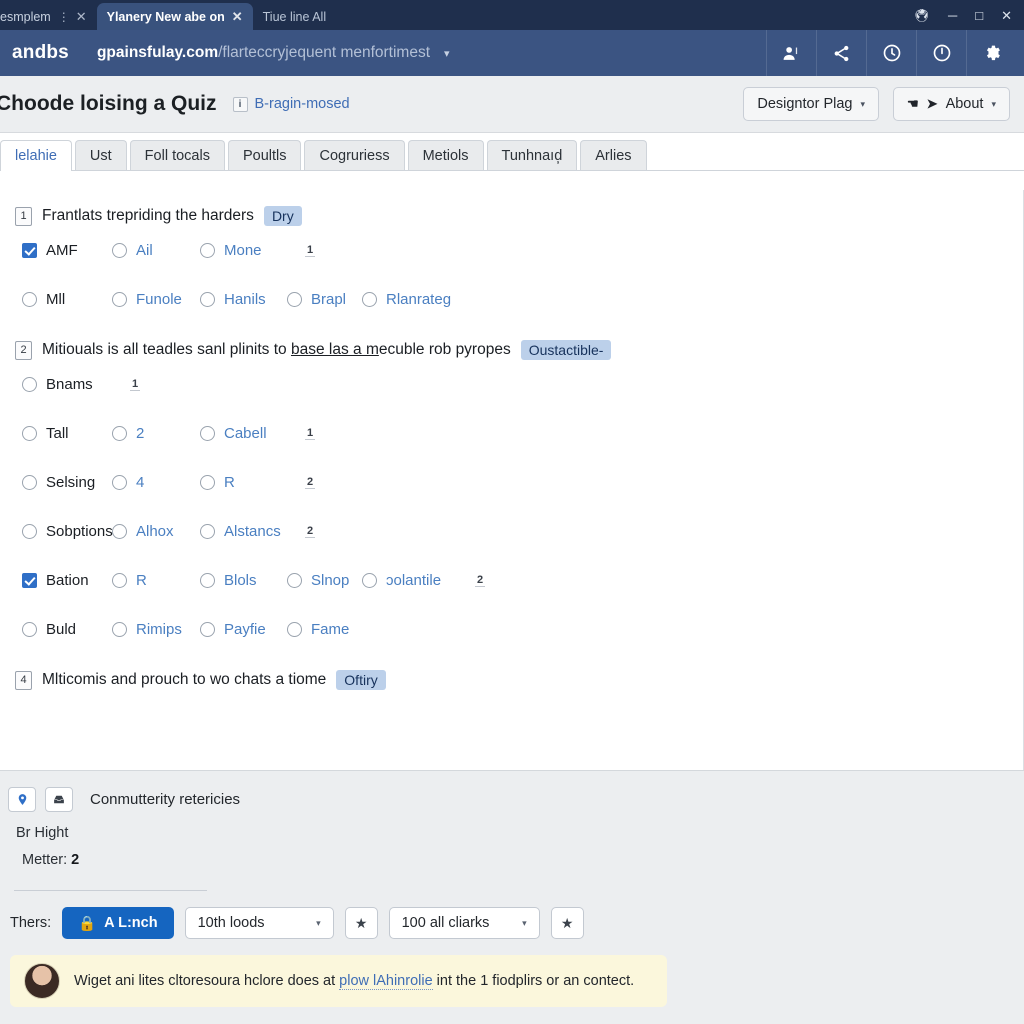 The image size is (1024, 1024). What do you see at coordinates (118, 923) in the screenshot?
I see `a-lunch-button: 🔒 A L:nch` at bounding box center [118, 923].